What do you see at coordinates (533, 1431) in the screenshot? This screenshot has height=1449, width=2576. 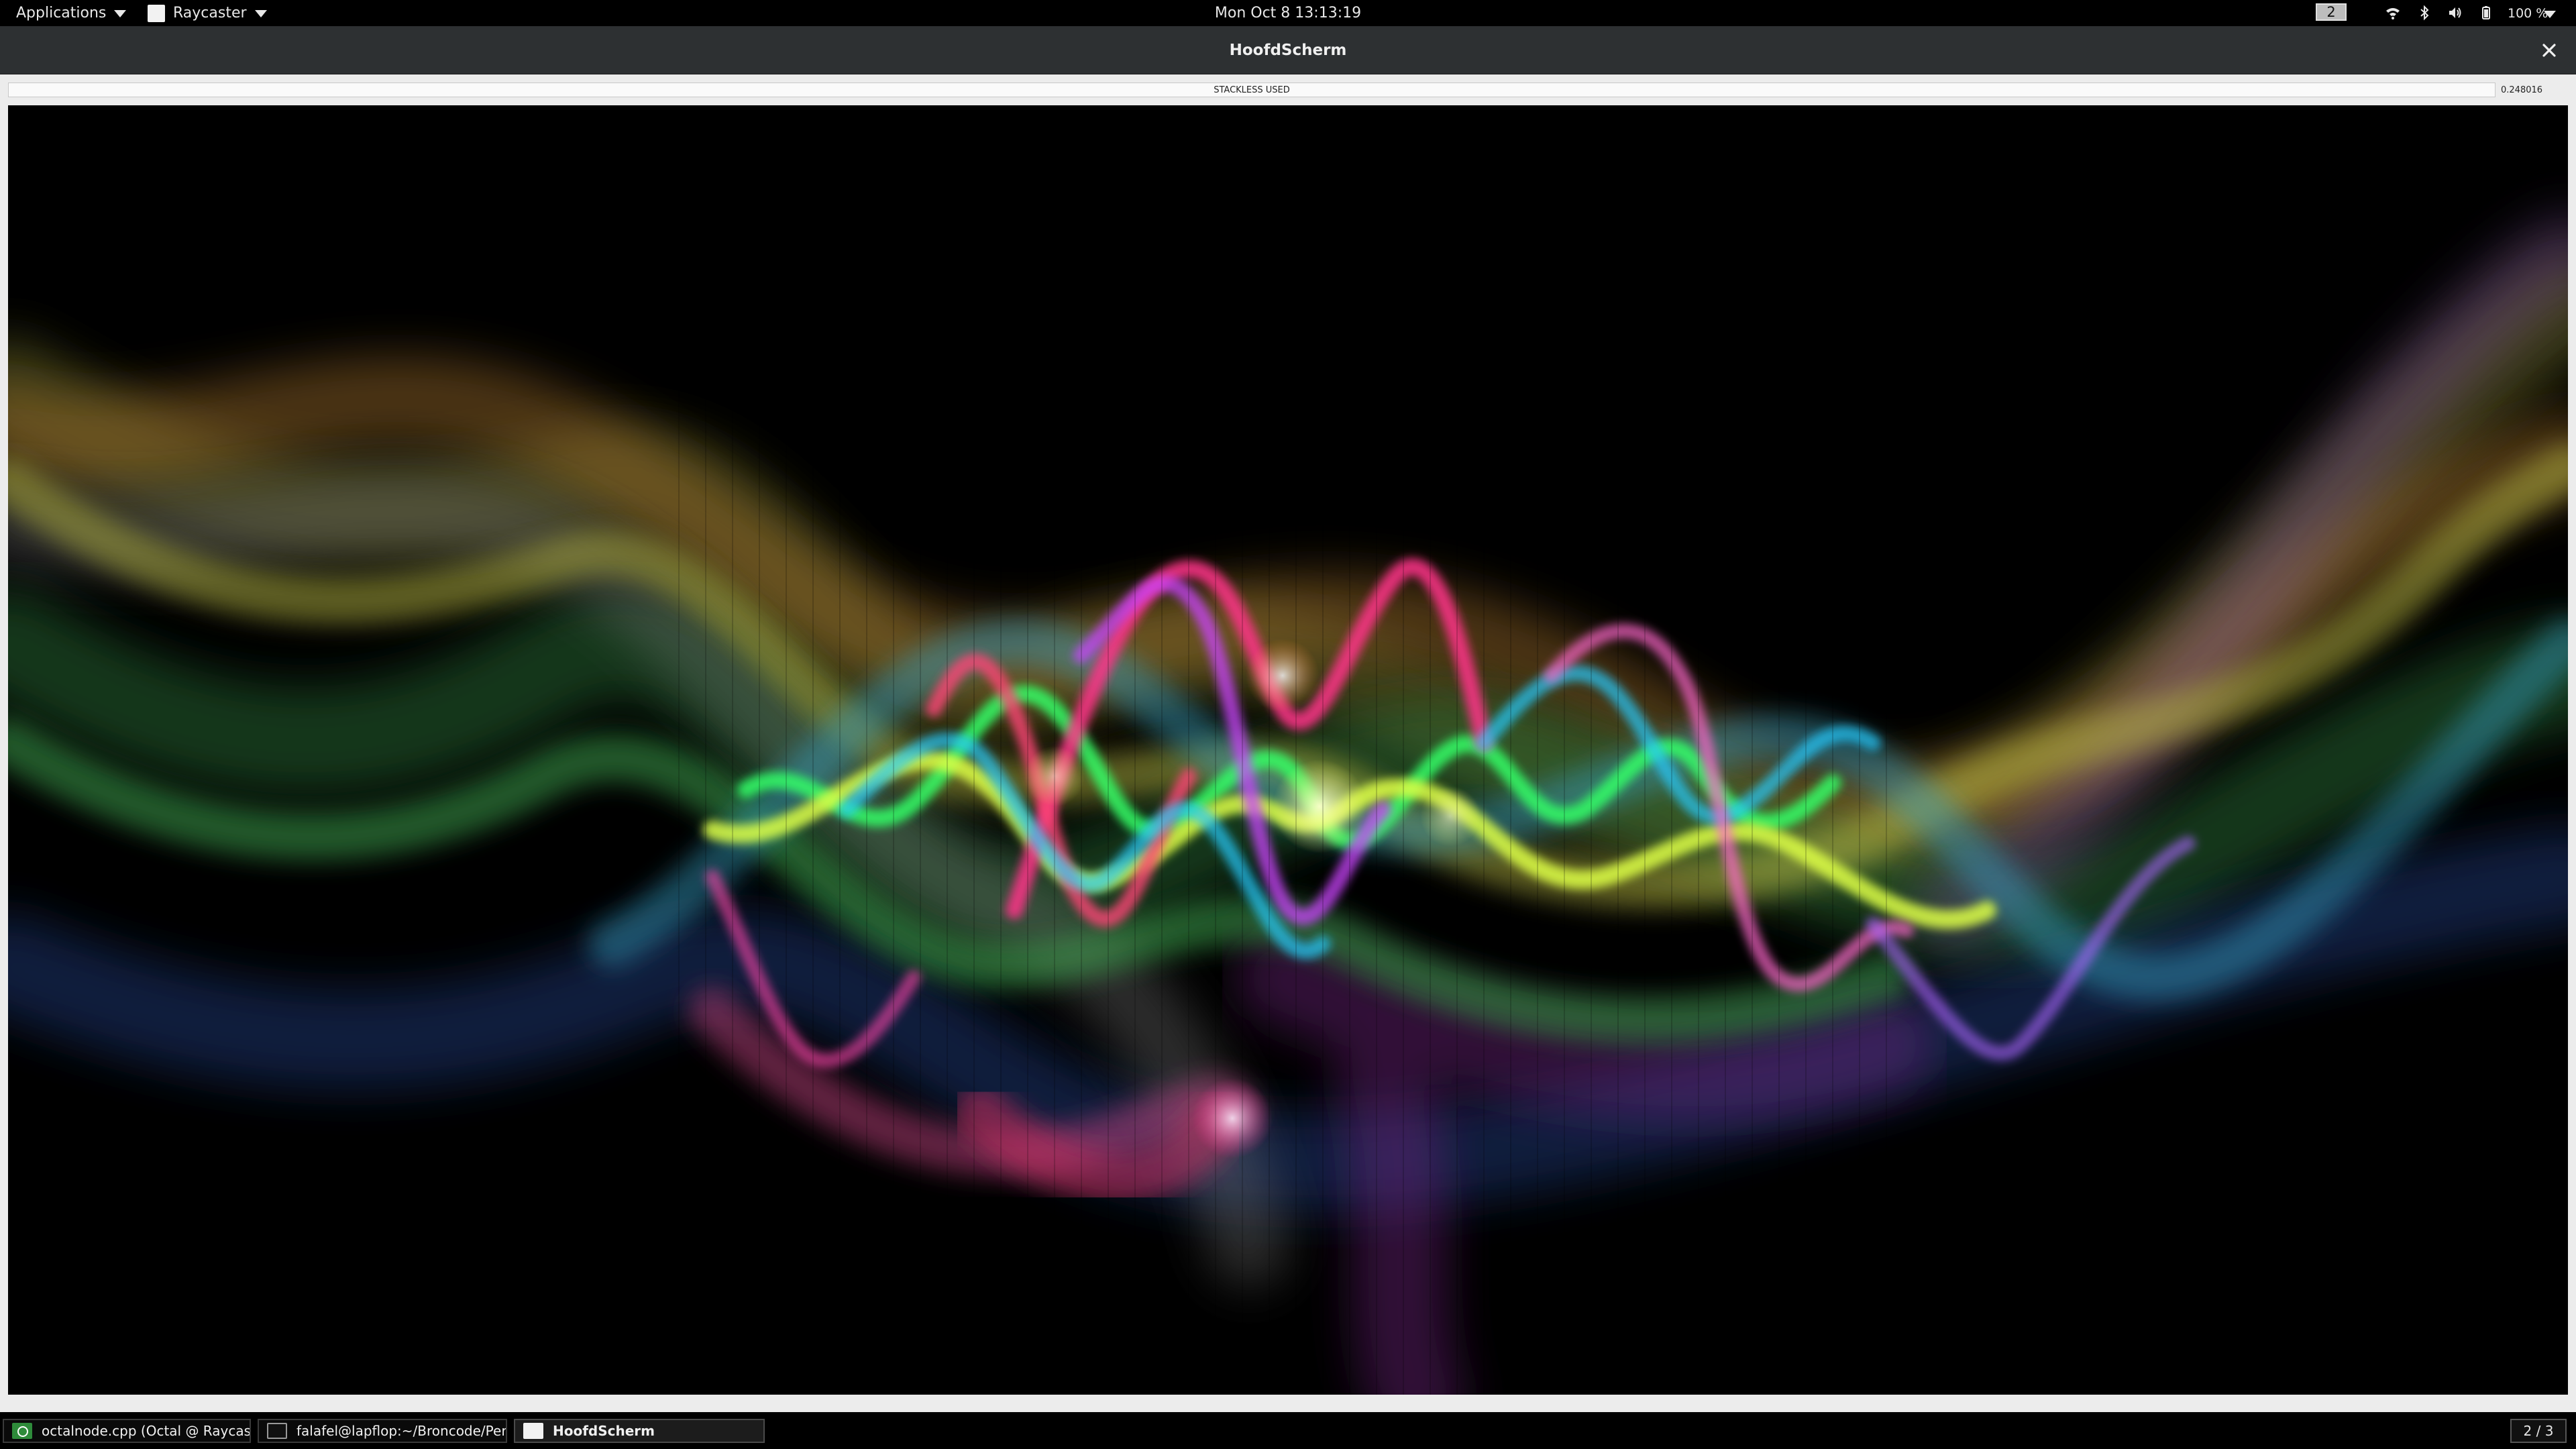 I see `window-icon` at bounding box center [533, 1431].